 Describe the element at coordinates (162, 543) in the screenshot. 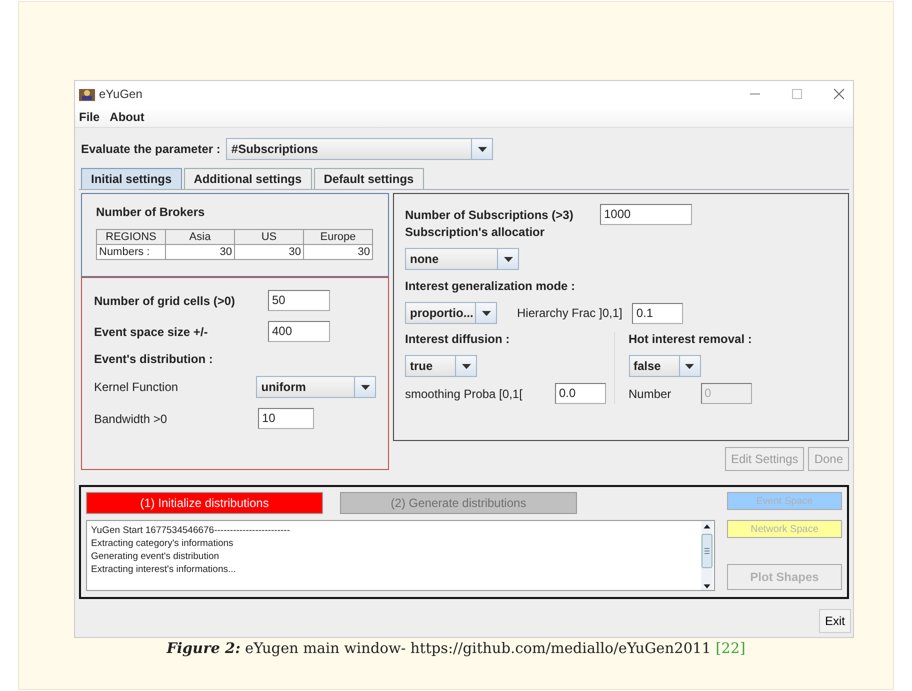

I see `log-line: Extracting category's informations` at that location.